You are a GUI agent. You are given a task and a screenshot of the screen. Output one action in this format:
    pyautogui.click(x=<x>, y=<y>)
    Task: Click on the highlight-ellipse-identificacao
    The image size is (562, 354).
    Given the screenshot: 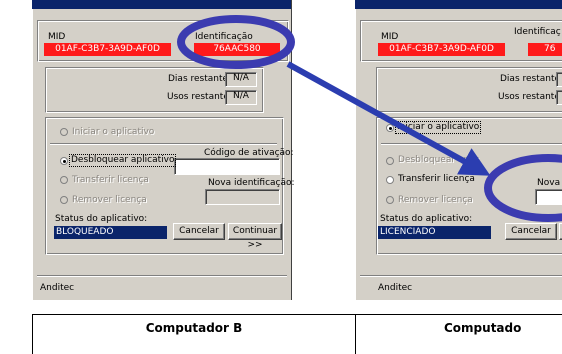 What is the action you would take?
    pyautogui.click(x=236, y=42)
    